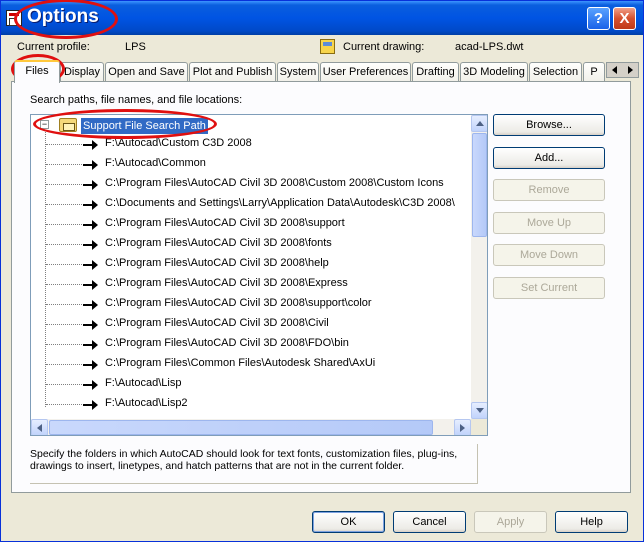 The height and width of the screenshot is (542, 644). What do you see at coordinates (37, 71) in the screenshot?
I see `tab-files: Files` at bounding box center [37, 71].